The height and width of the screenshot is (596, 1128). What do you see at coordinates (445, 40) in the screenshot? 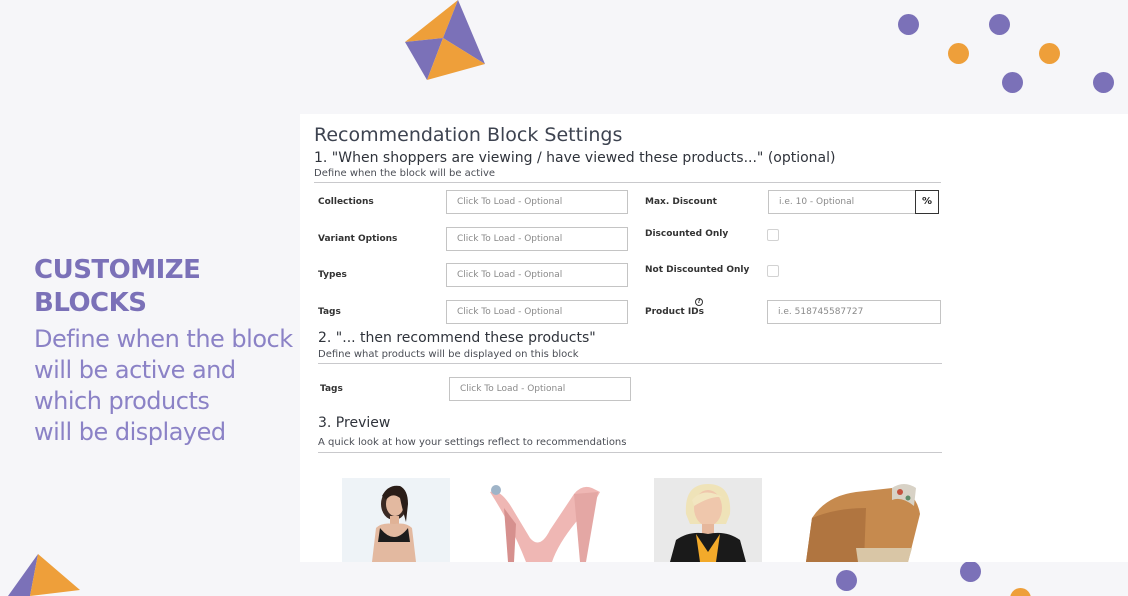
I see `pyramid-decoration-top` at bounding box center [445, 40].